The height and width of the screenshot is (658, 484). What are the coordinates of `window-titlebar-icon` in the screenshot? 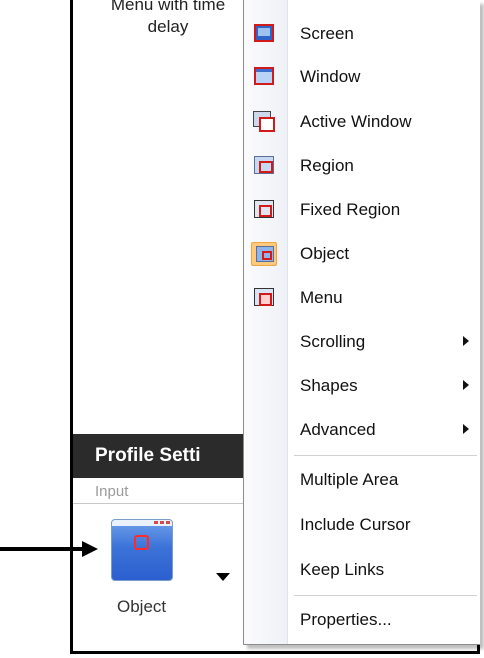 It's located at (142, 523).